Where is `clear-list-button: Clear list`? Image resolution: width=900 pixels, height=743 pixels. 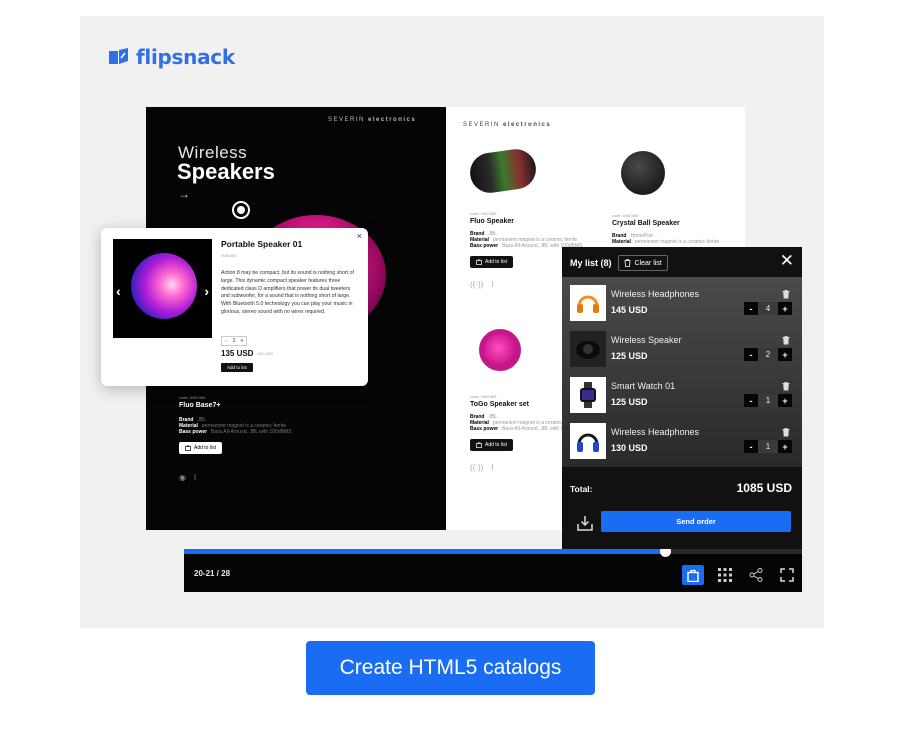
clear-list-button: Clear list is located at coordinates (642, 263).